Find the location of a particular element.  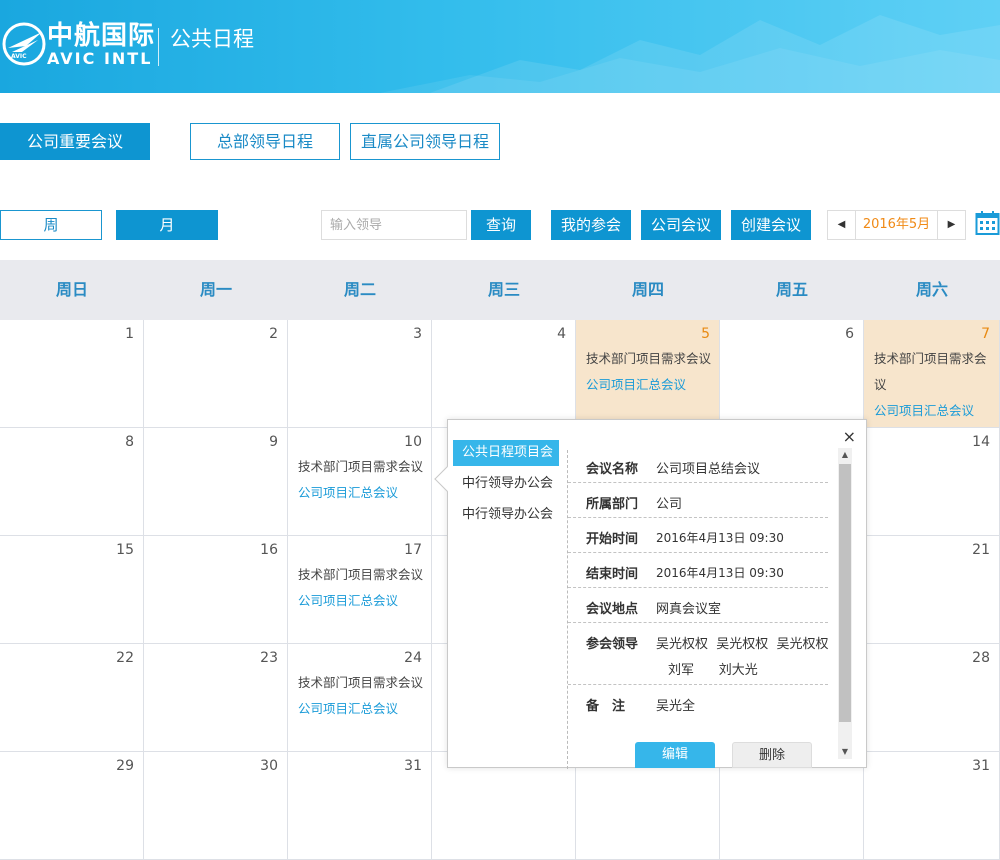

header-divider is located at coordinates (158, 47).